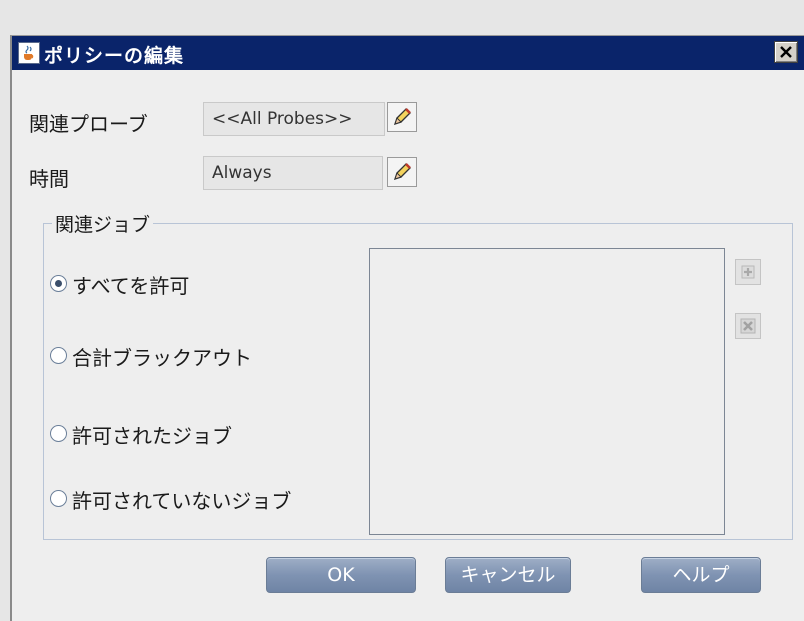  Describe the element at coordinates (294, 119) in the screenshot. I see `probe-field: <<All Probes>>` at that location.